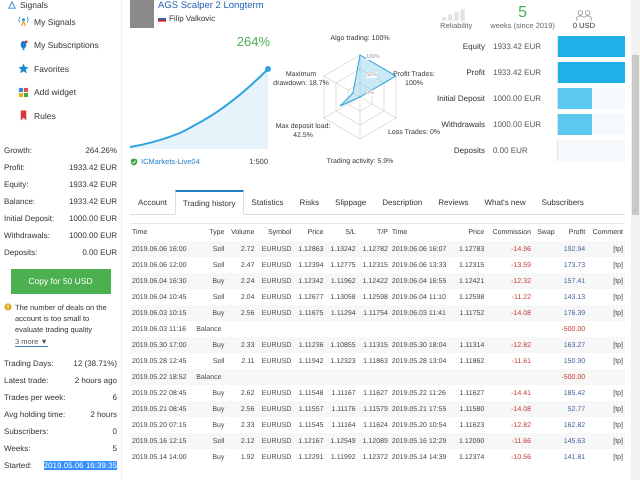 This screenshot has width=640, height=480. I want to click on flag-icon, so click(162, 19).